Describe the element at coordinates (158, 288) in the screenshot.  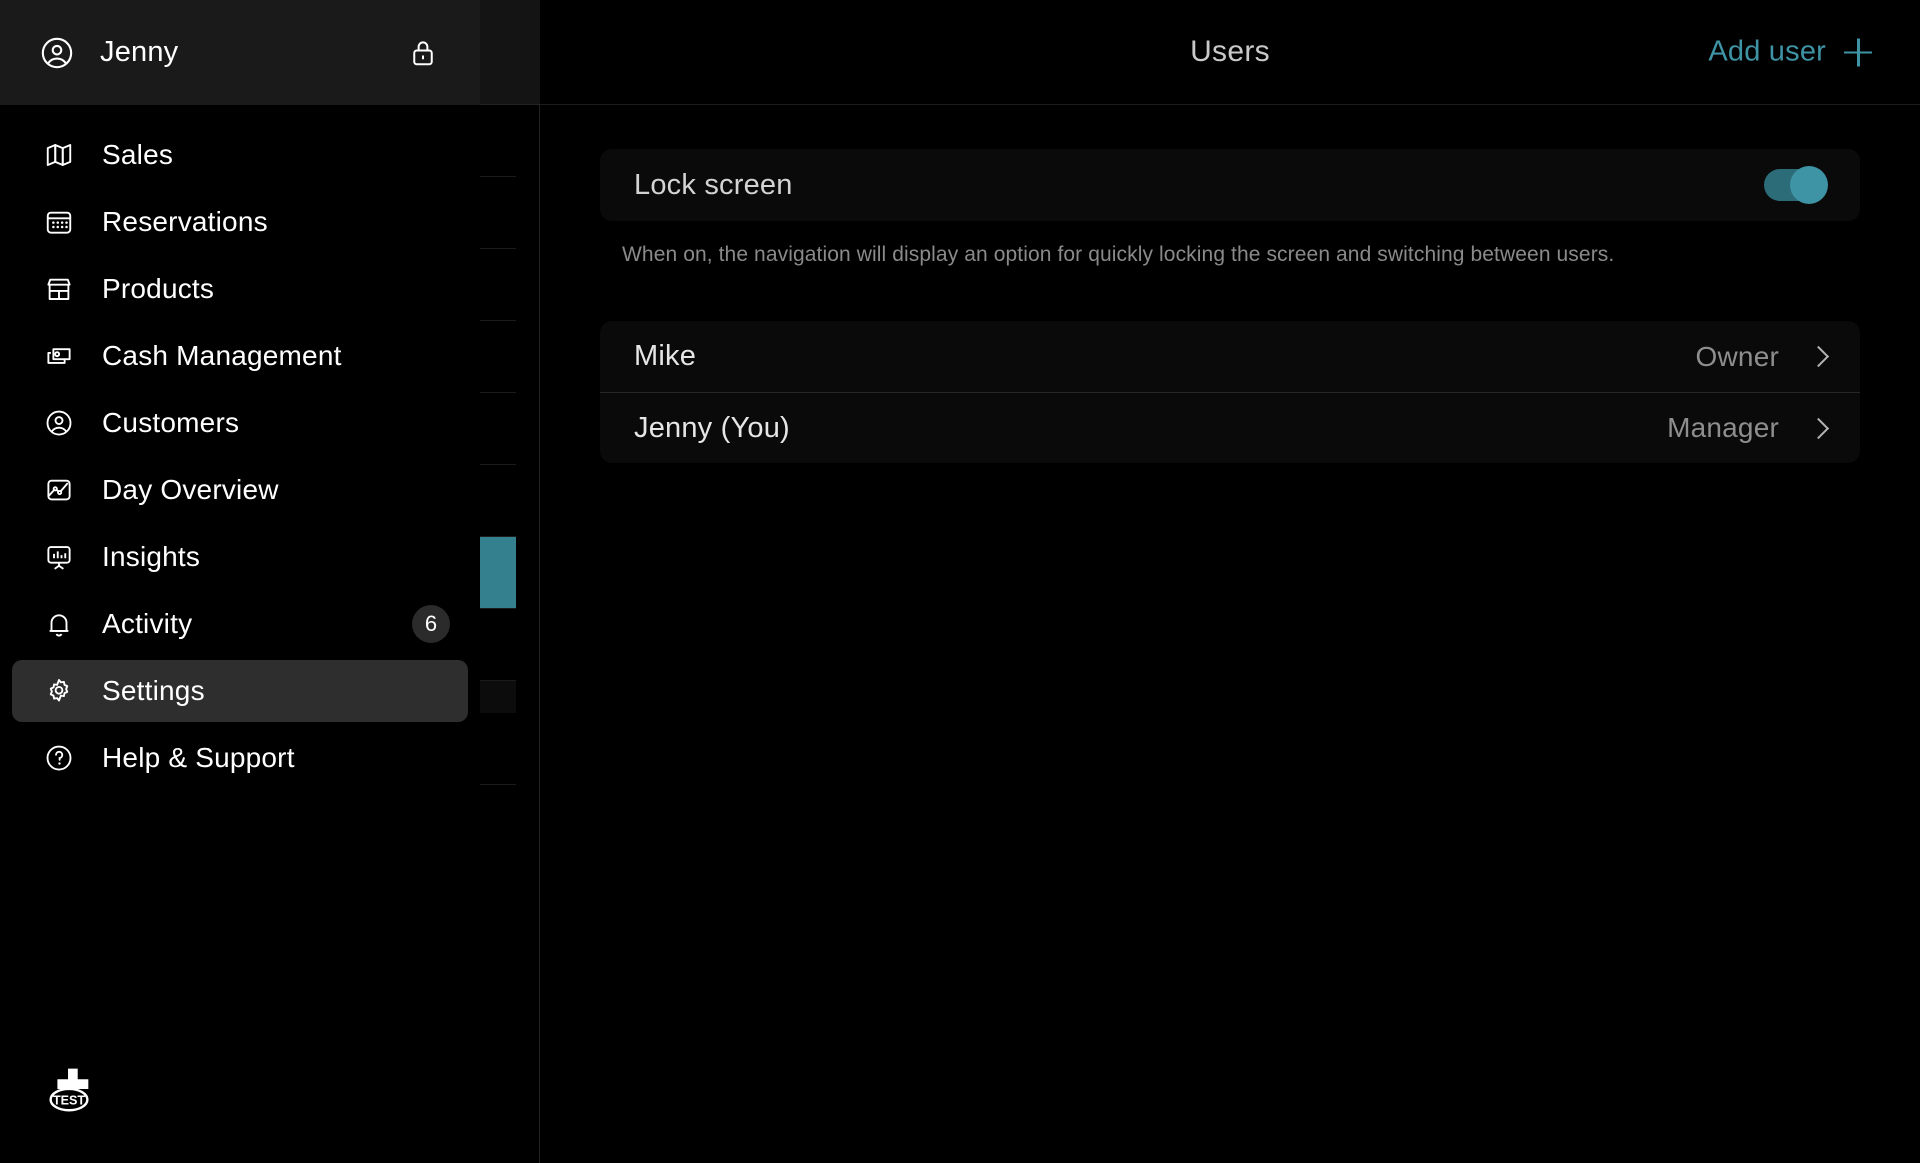
I see `sidebar-item-label: Products` at that location.